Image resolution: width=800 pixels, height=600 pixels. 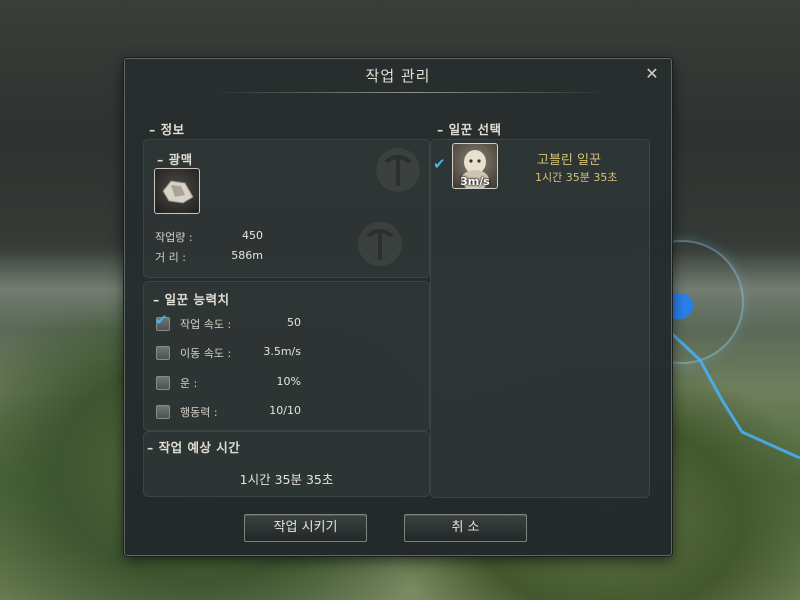 I want to click on distance-value: 586m, so click(x=247, y=255).